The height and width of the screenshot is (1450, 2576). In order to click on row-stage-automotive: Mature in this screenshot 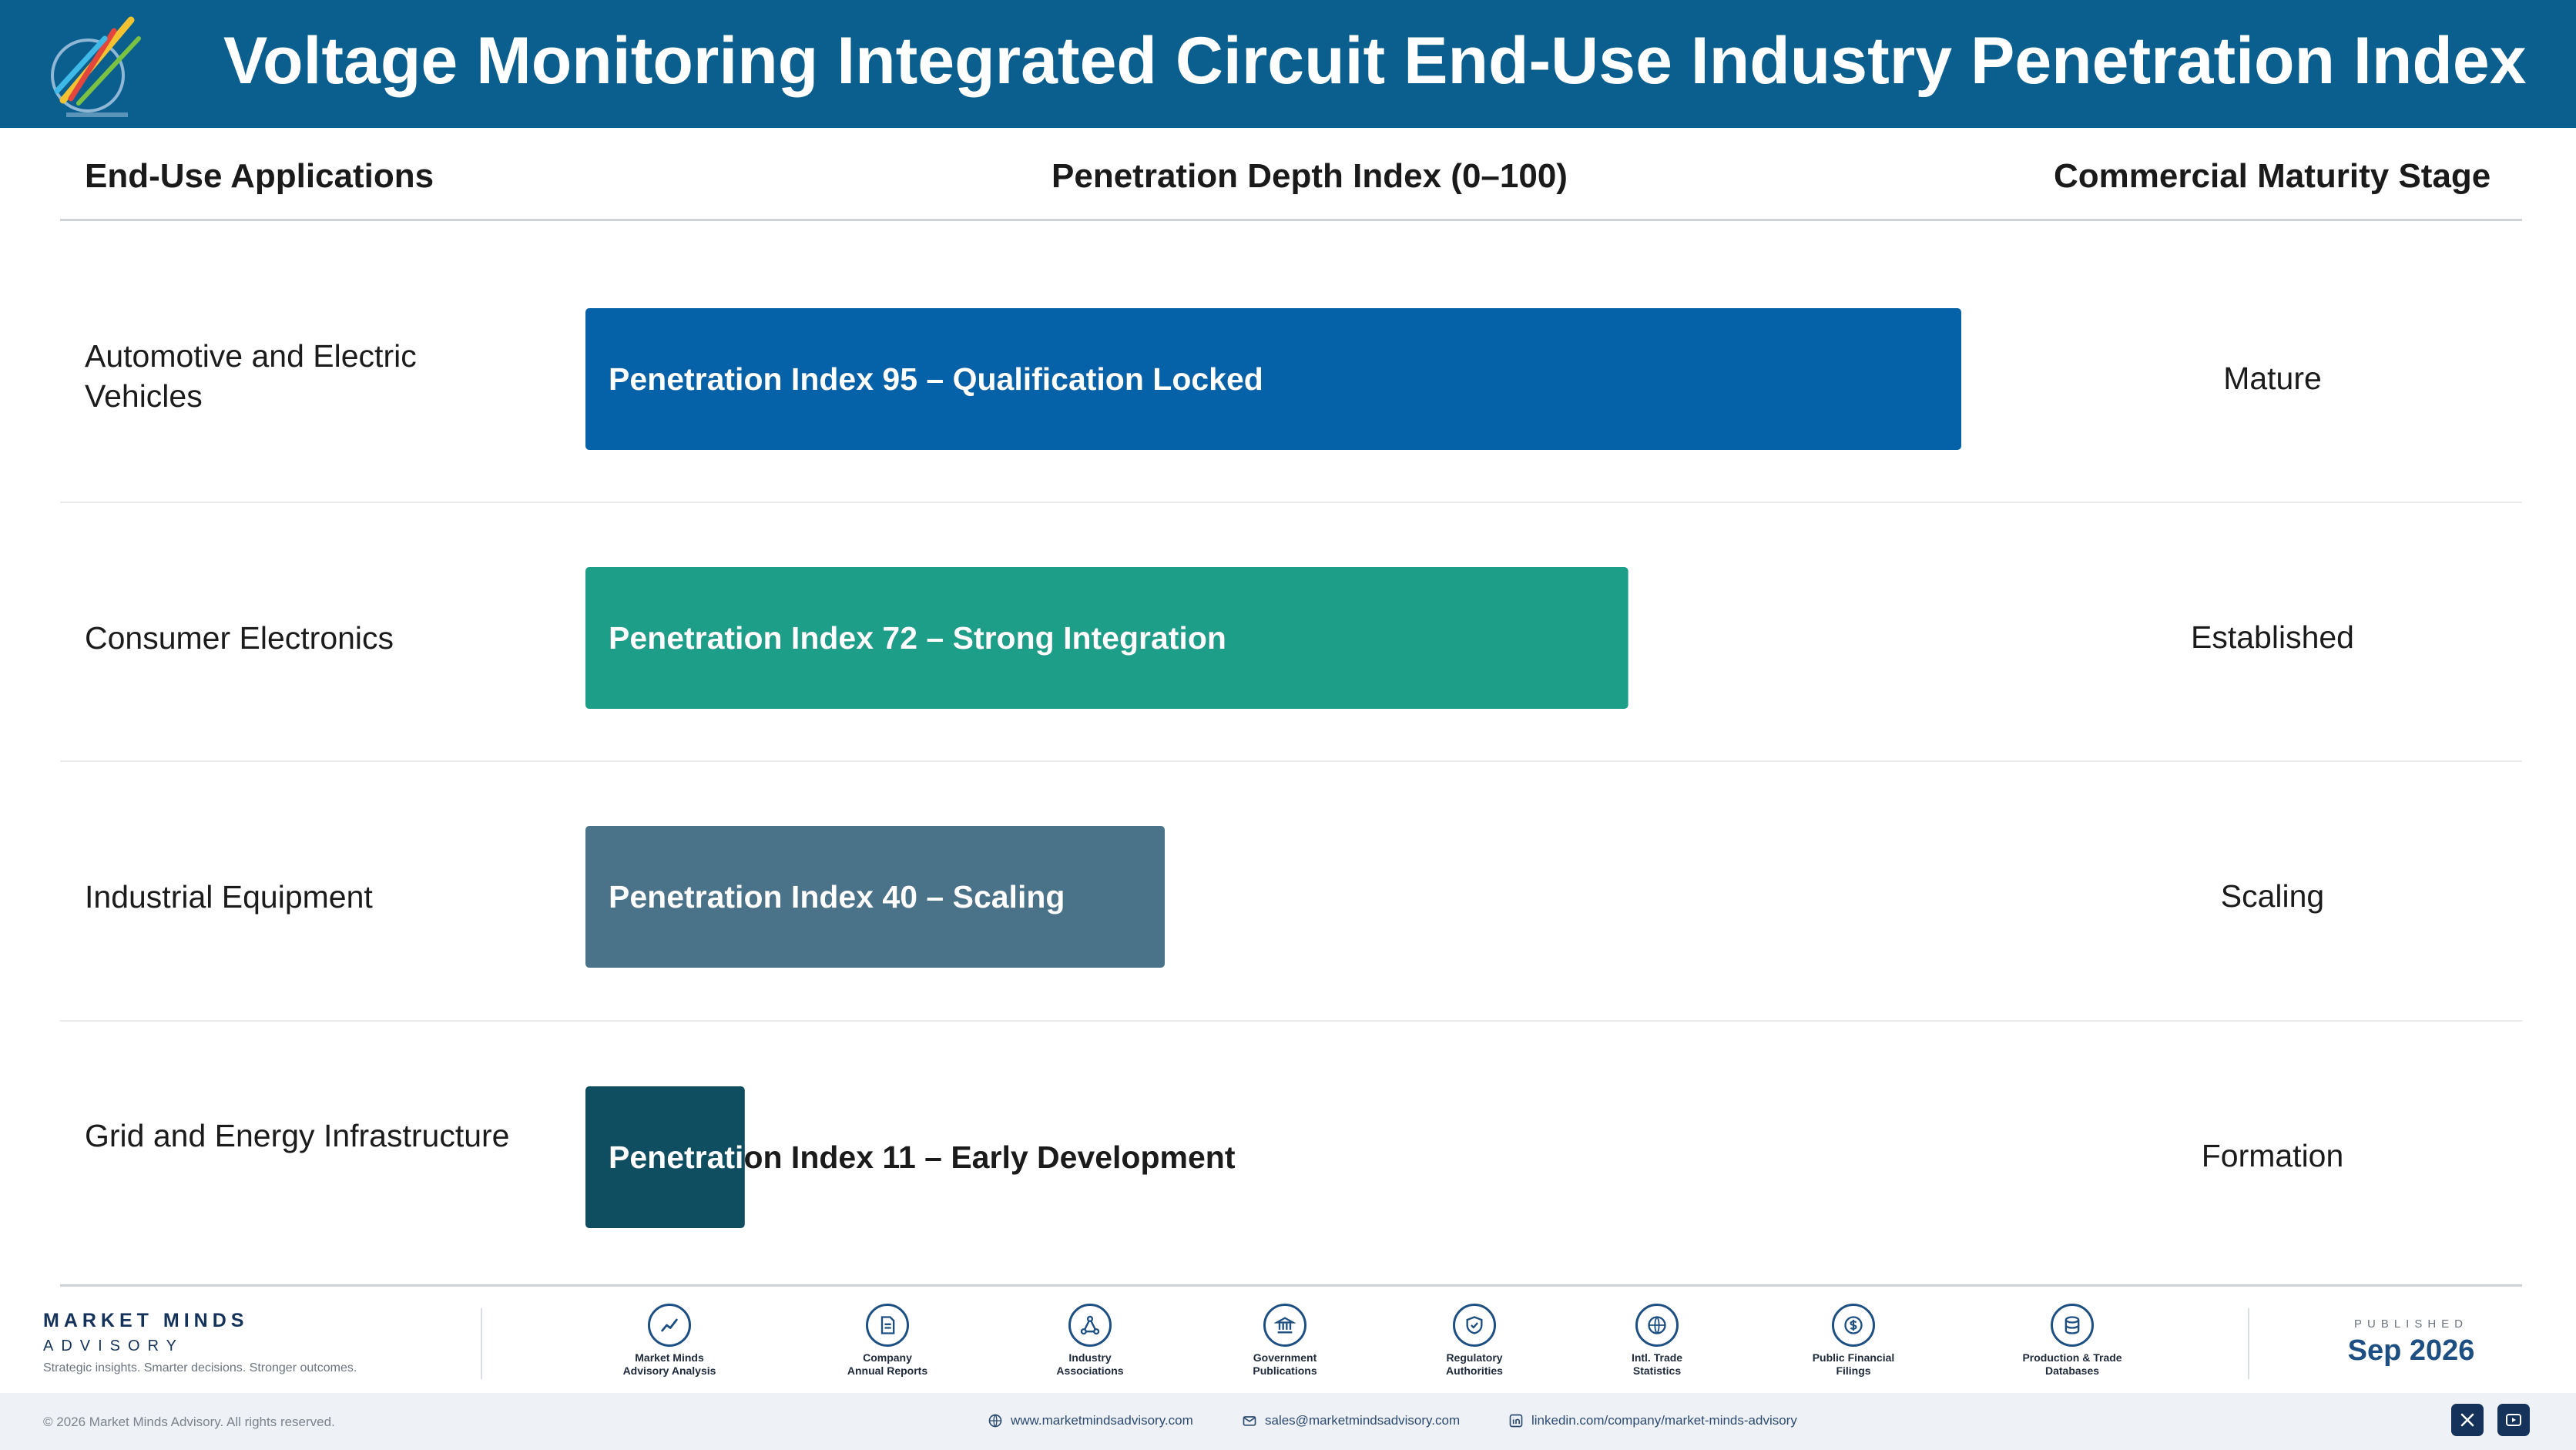, I will do `click(2272, 378)`.